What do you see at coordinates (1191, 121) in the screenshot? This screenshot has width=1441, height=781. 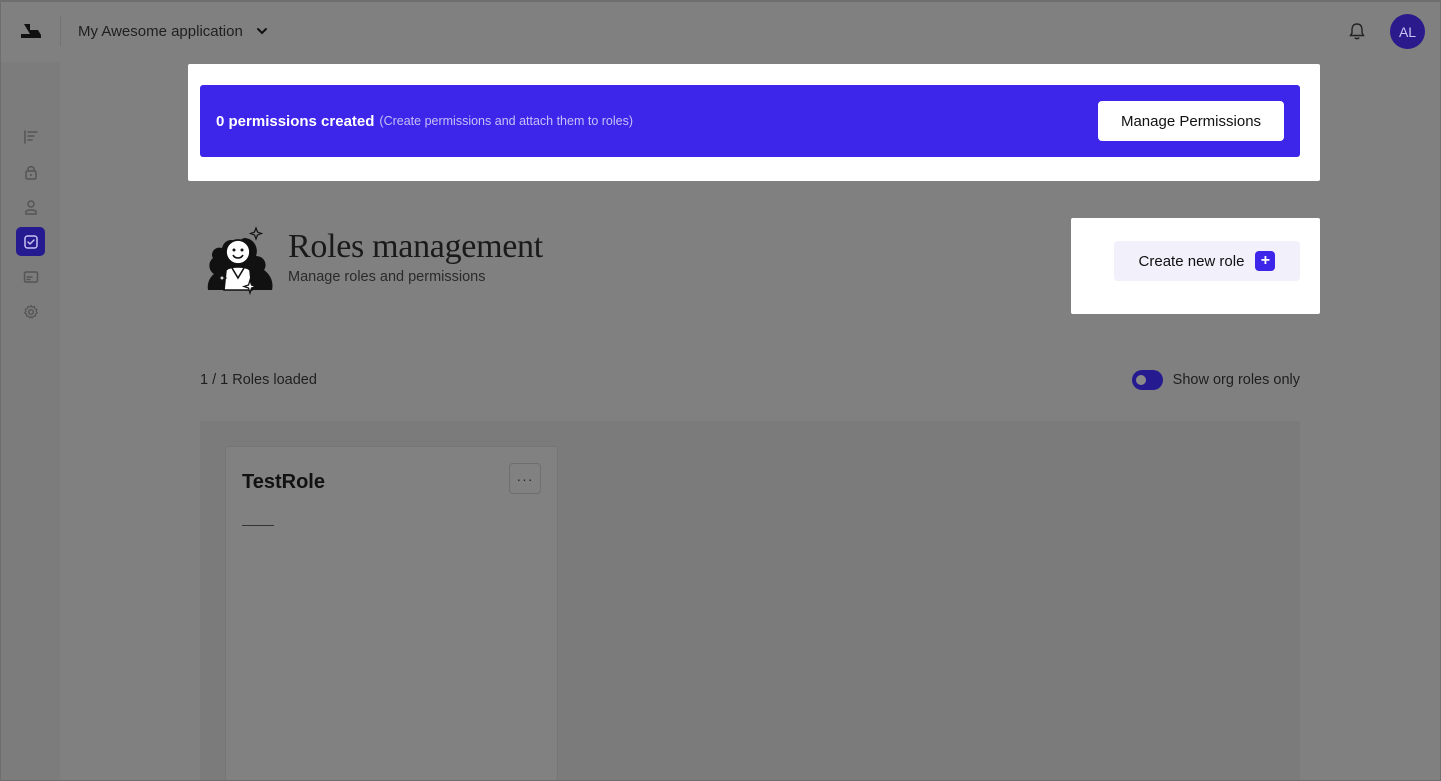 I see `manage-permissions-button: Manage Permissions` at bounding box center [1191, 121].